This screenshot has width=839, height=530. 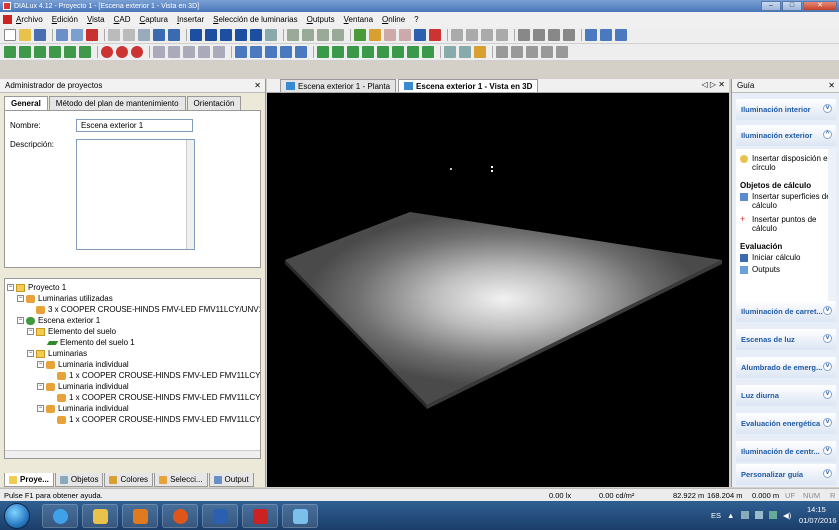 I want to click on object-cylinder-icon, so click(x=398, y=52).